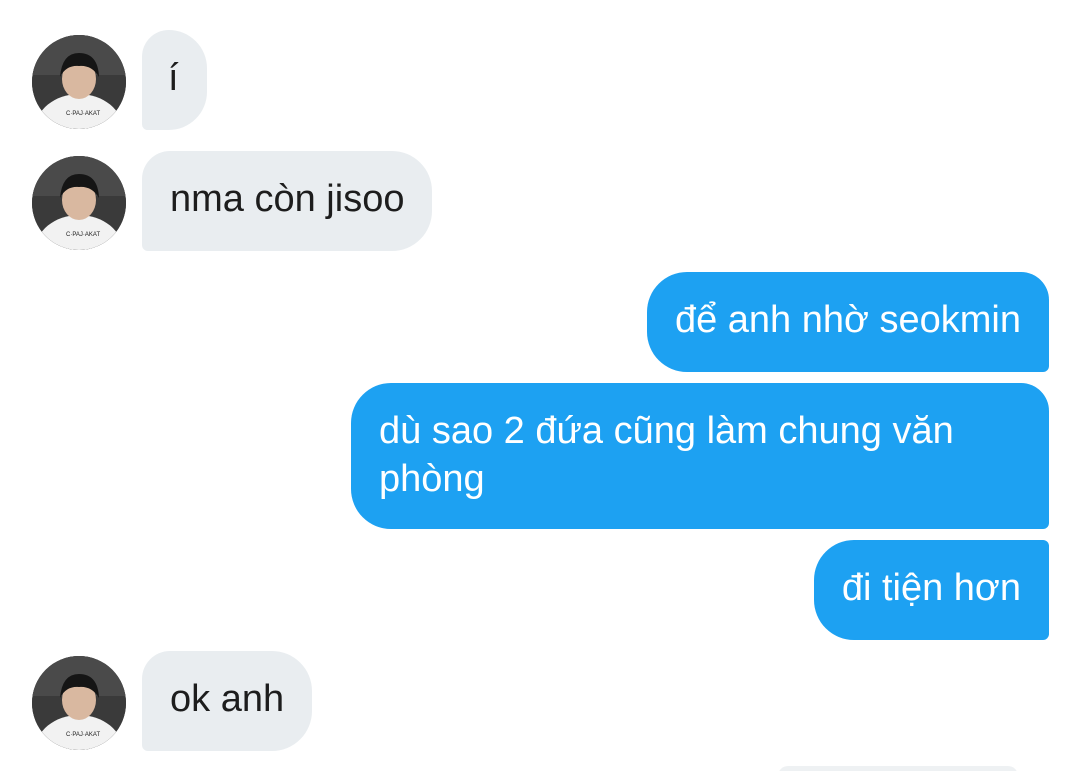 The image size is (1080, 771). I want to click on partial-message-bubble, so click(898, 768).